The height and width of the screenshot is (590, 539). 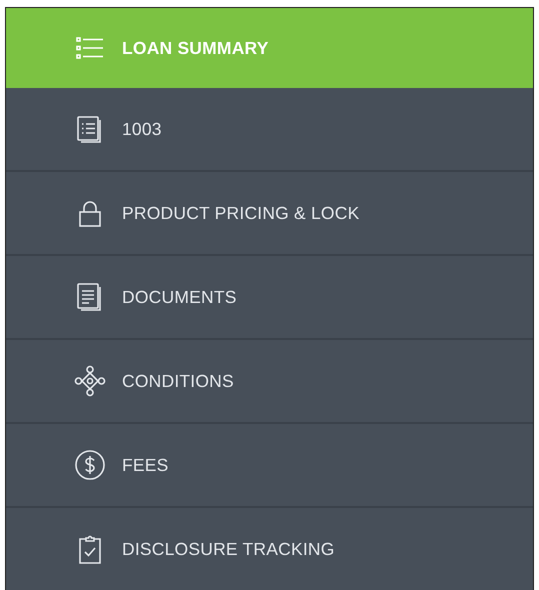 I want to click on nav-item: DISCLOSURE TRACKING, so click(x=269, y=549).